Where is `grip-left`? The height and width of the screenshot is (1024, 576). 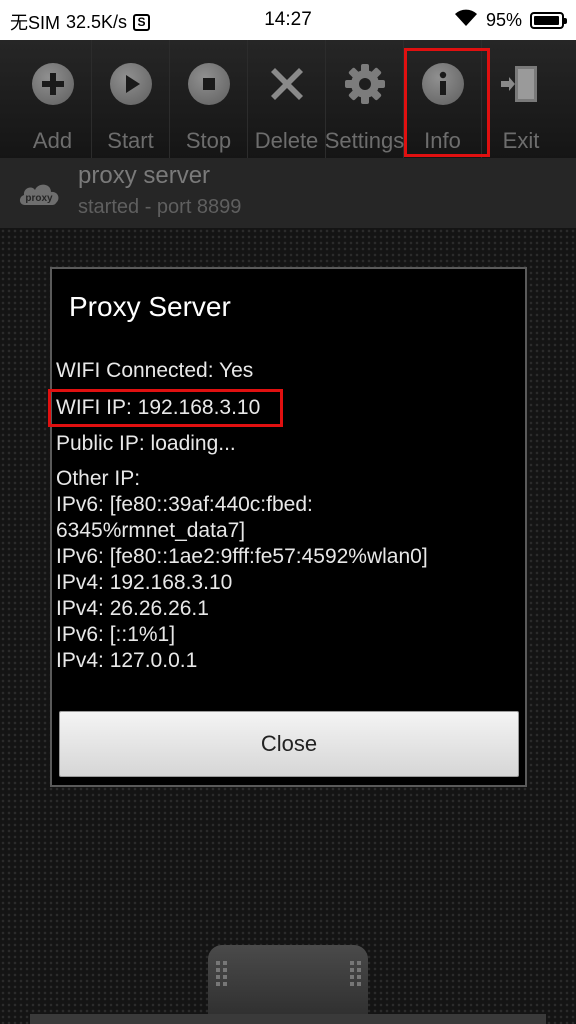
grip-left is located at coordinates (221, 973).